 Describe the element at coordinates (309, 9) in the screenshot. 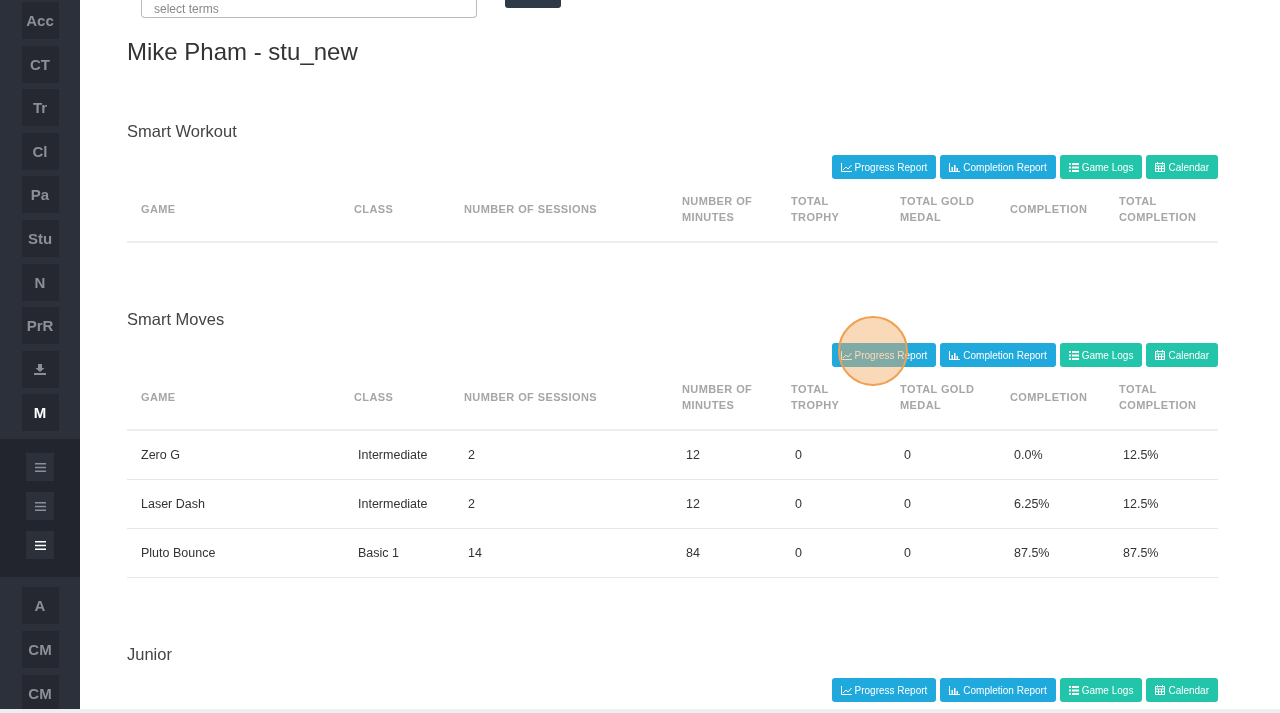

I see `terms-select-field: select terms` at that location.